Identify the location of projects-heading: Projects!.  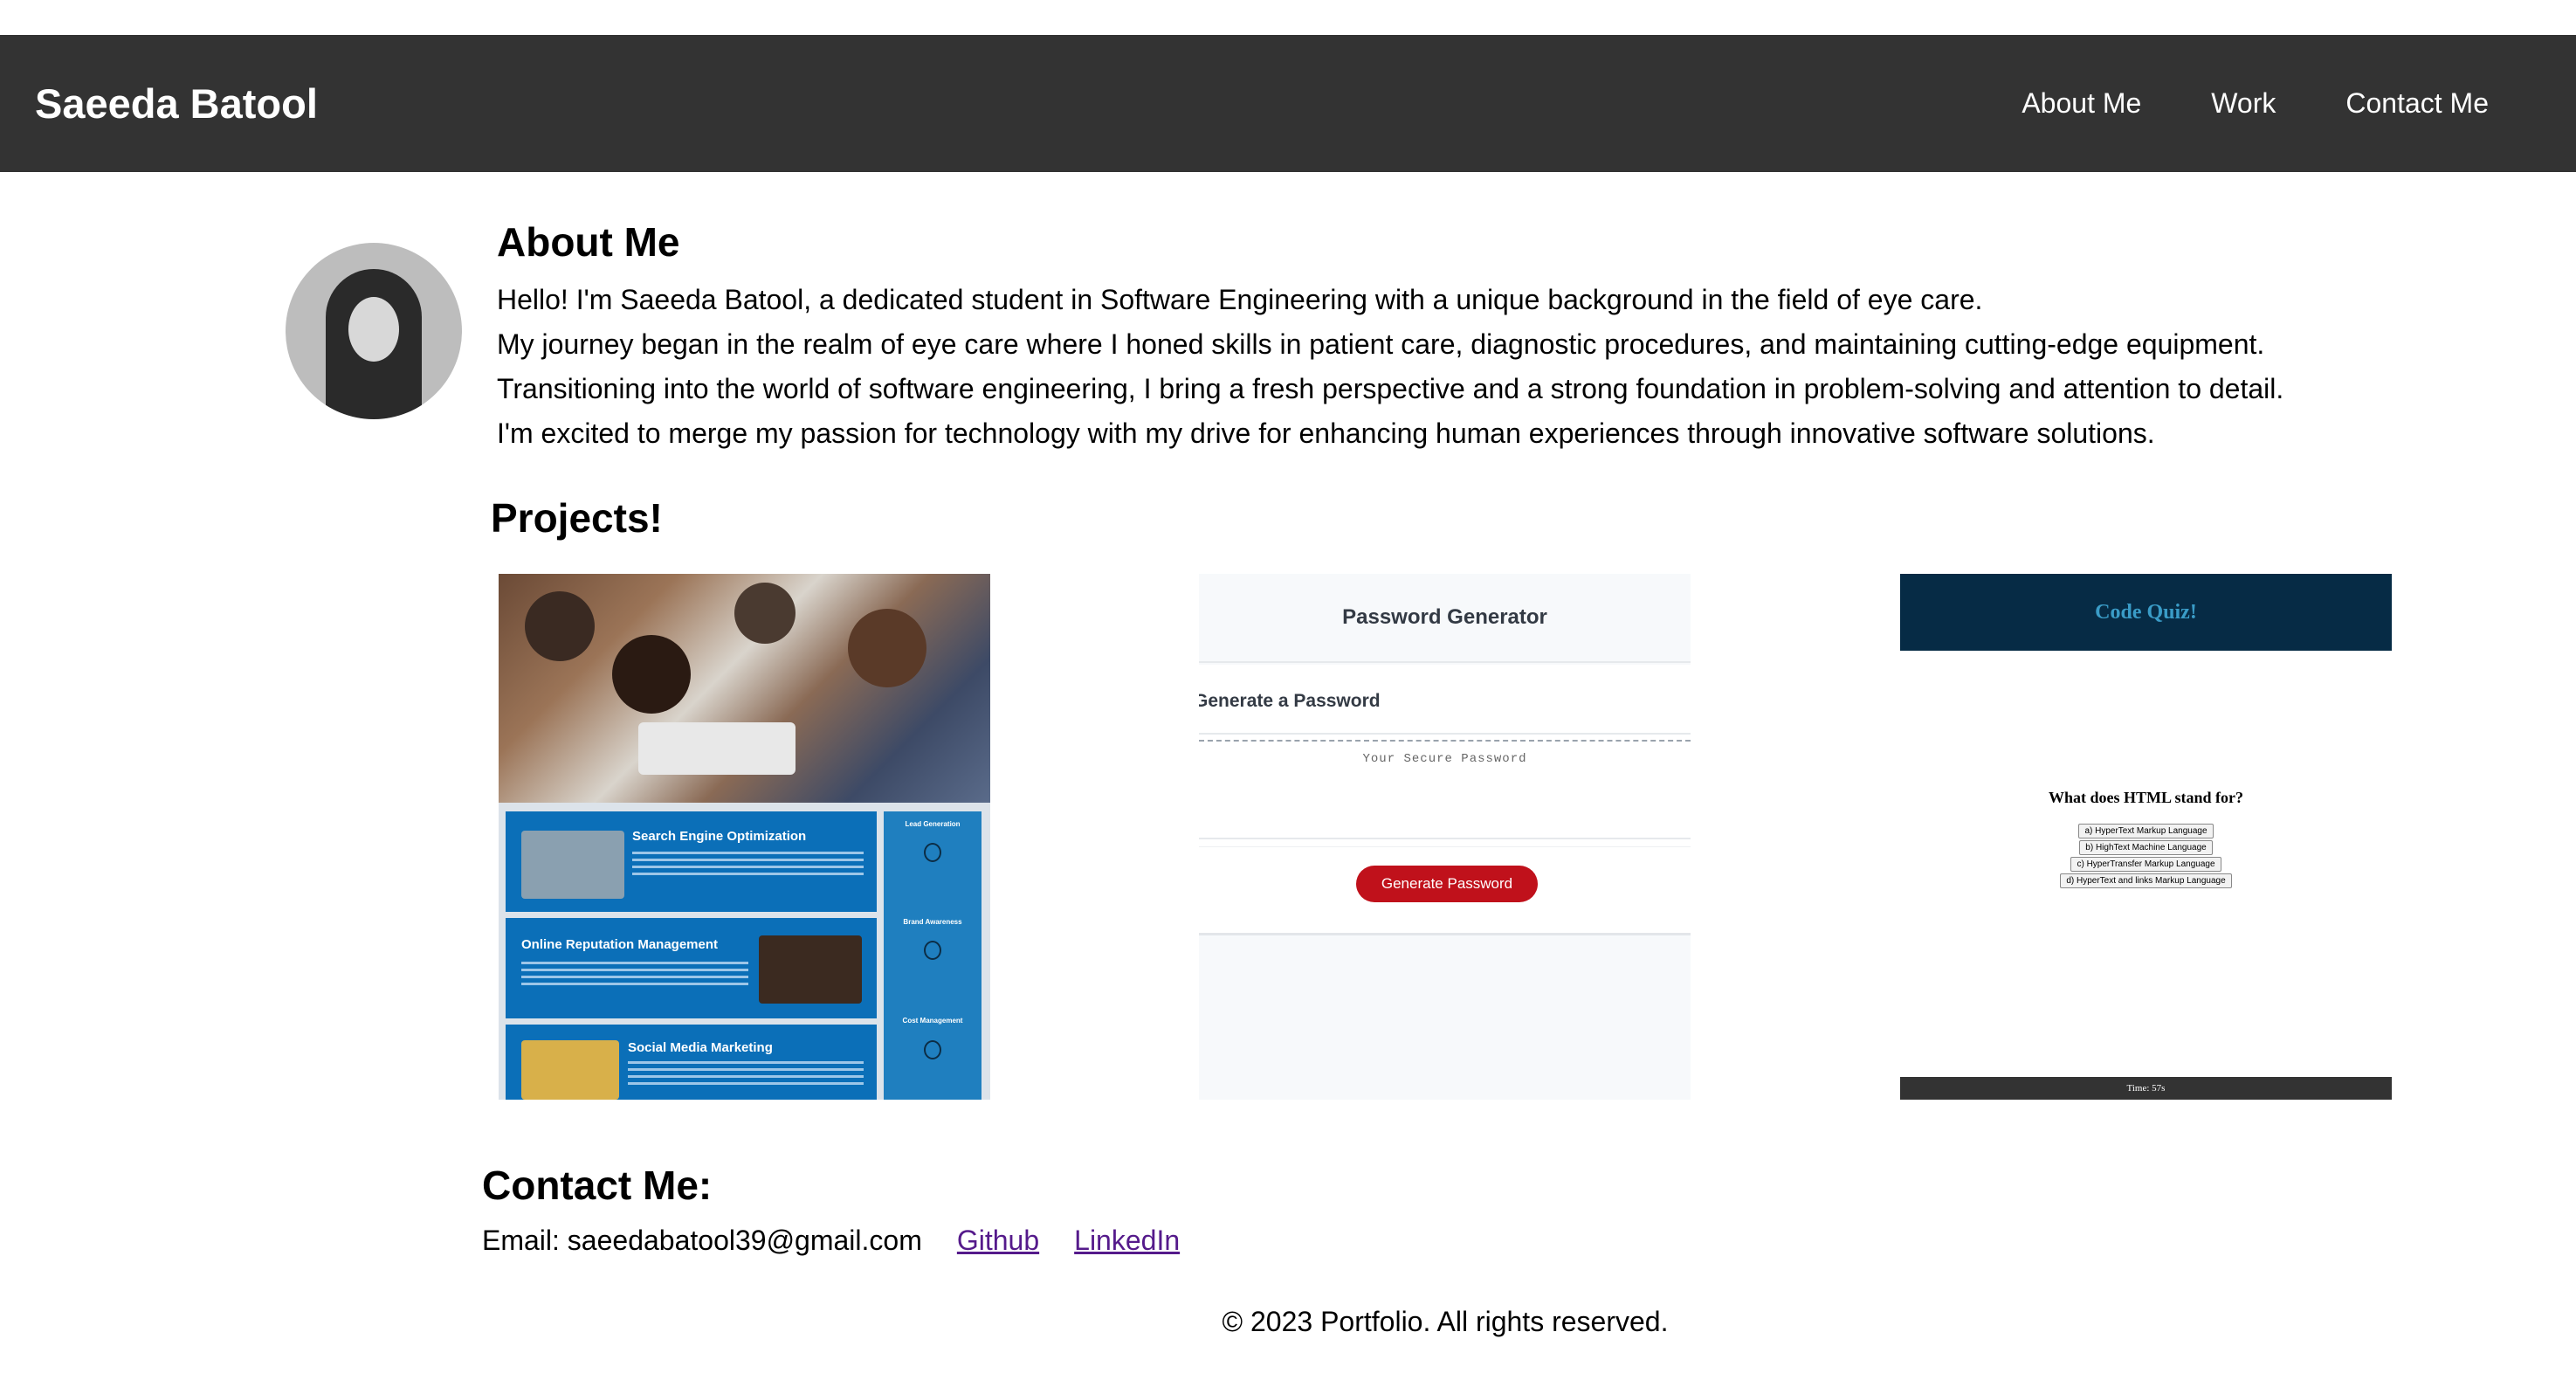
(577, 518).